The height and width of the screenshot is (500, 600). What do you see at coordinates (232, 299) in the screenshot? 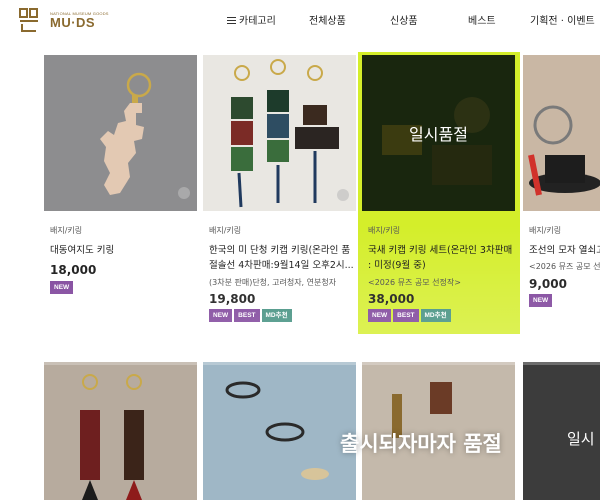
I see `product-price: 19,800` at bounding box center [232, 299].